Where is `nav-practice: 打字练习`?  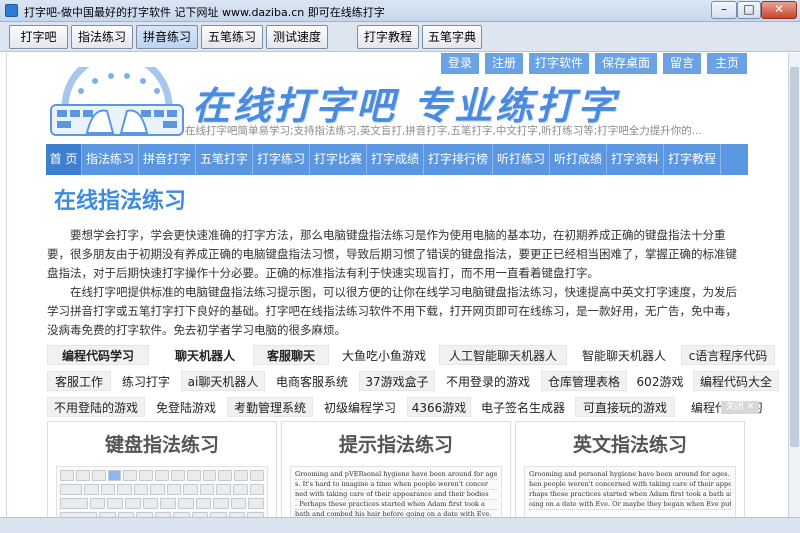
nav-practice: 打字练习 is located at coordinates (281, 159).